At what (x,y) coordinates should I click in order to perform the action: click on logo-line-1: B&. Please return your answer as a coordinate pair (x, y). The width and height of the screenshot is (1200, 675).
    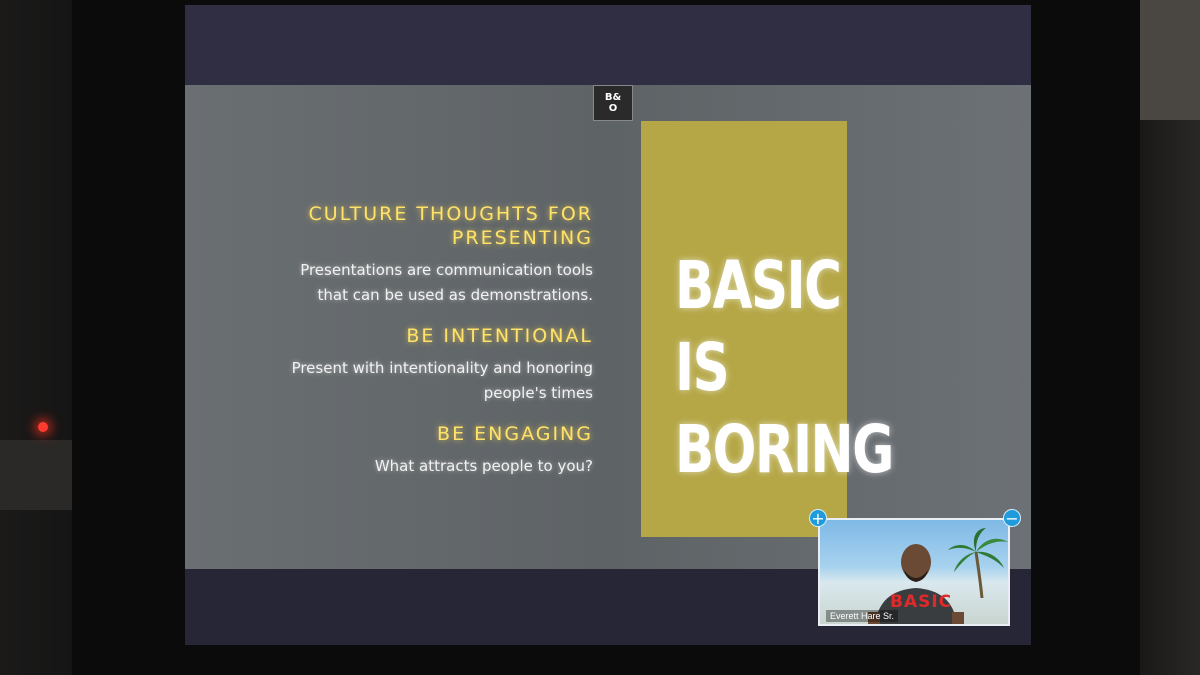
    Looking at the image, I should click on (613, 97).